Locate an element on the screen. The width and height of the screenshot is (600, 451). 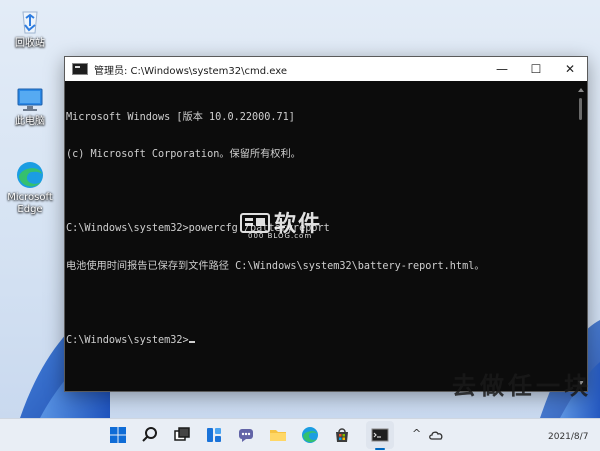
office-button is located at coordinates (348, 435).